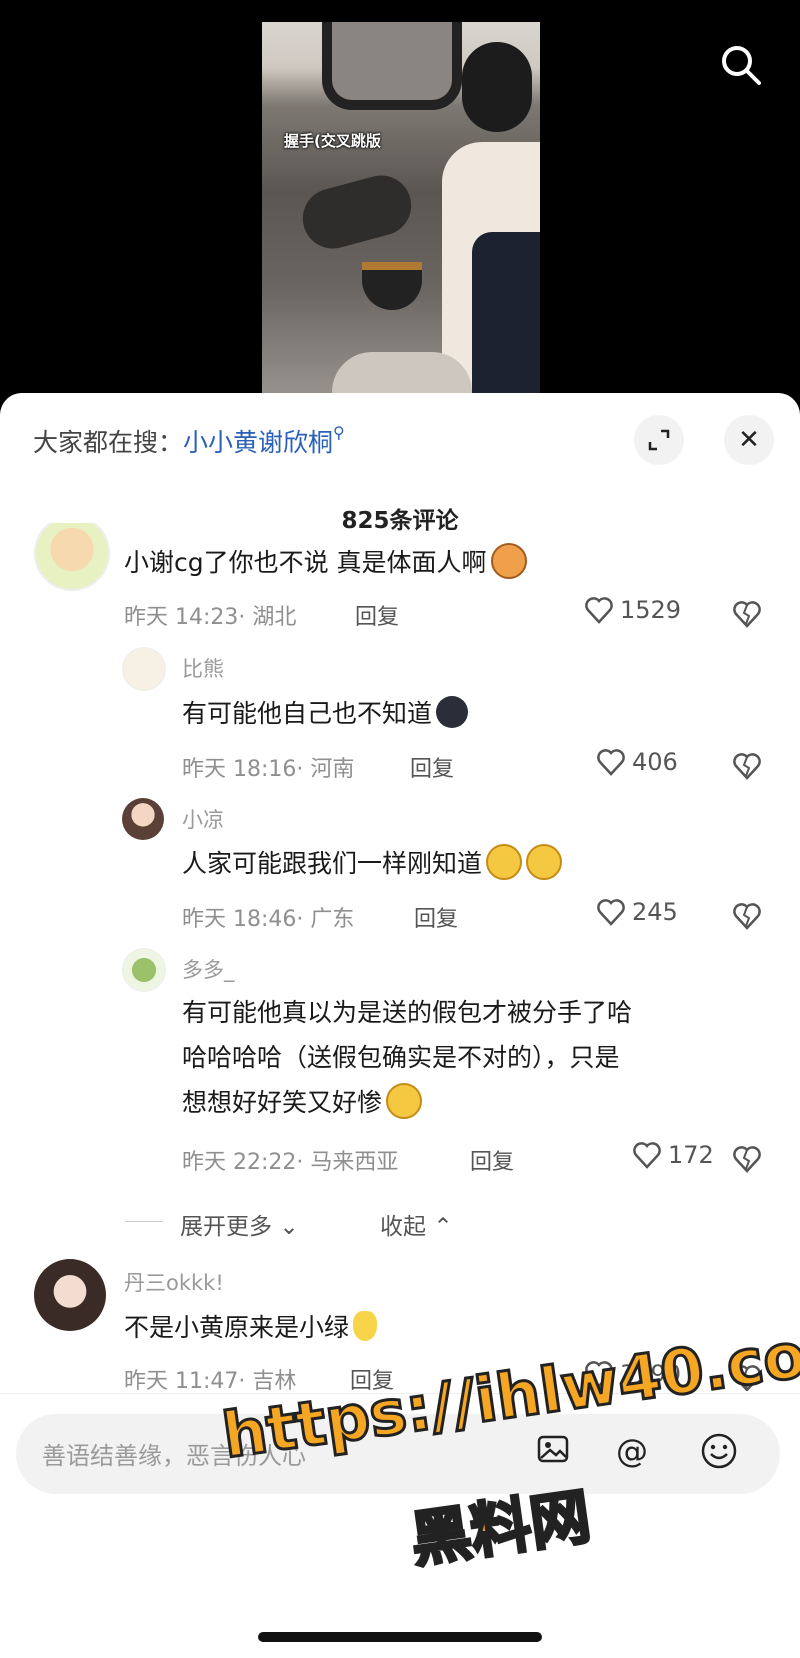 The image size is (800, 1658). What do you see at coordinates (302, 1102) in the screenshot?
I see `comment-text: 想想好好笑又好惨` at bounding box center [302, 1102].